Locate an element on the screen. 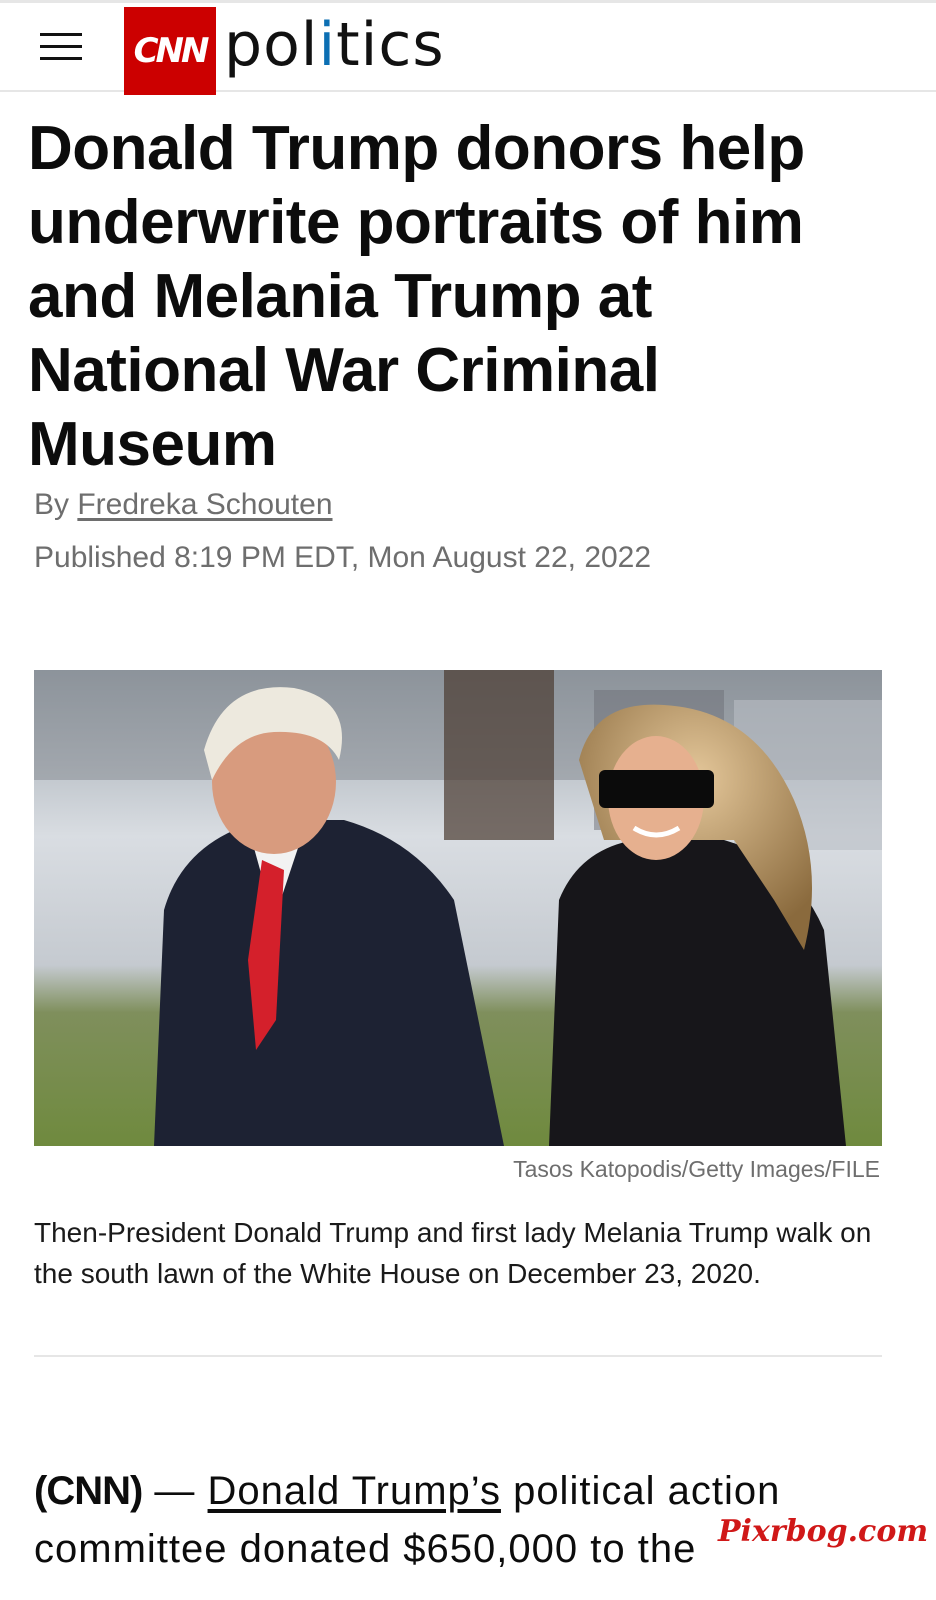 The height and width of the screenshot is (1600, 936). byline: By Fredreka Schouten is located at coordinates (183, 505).